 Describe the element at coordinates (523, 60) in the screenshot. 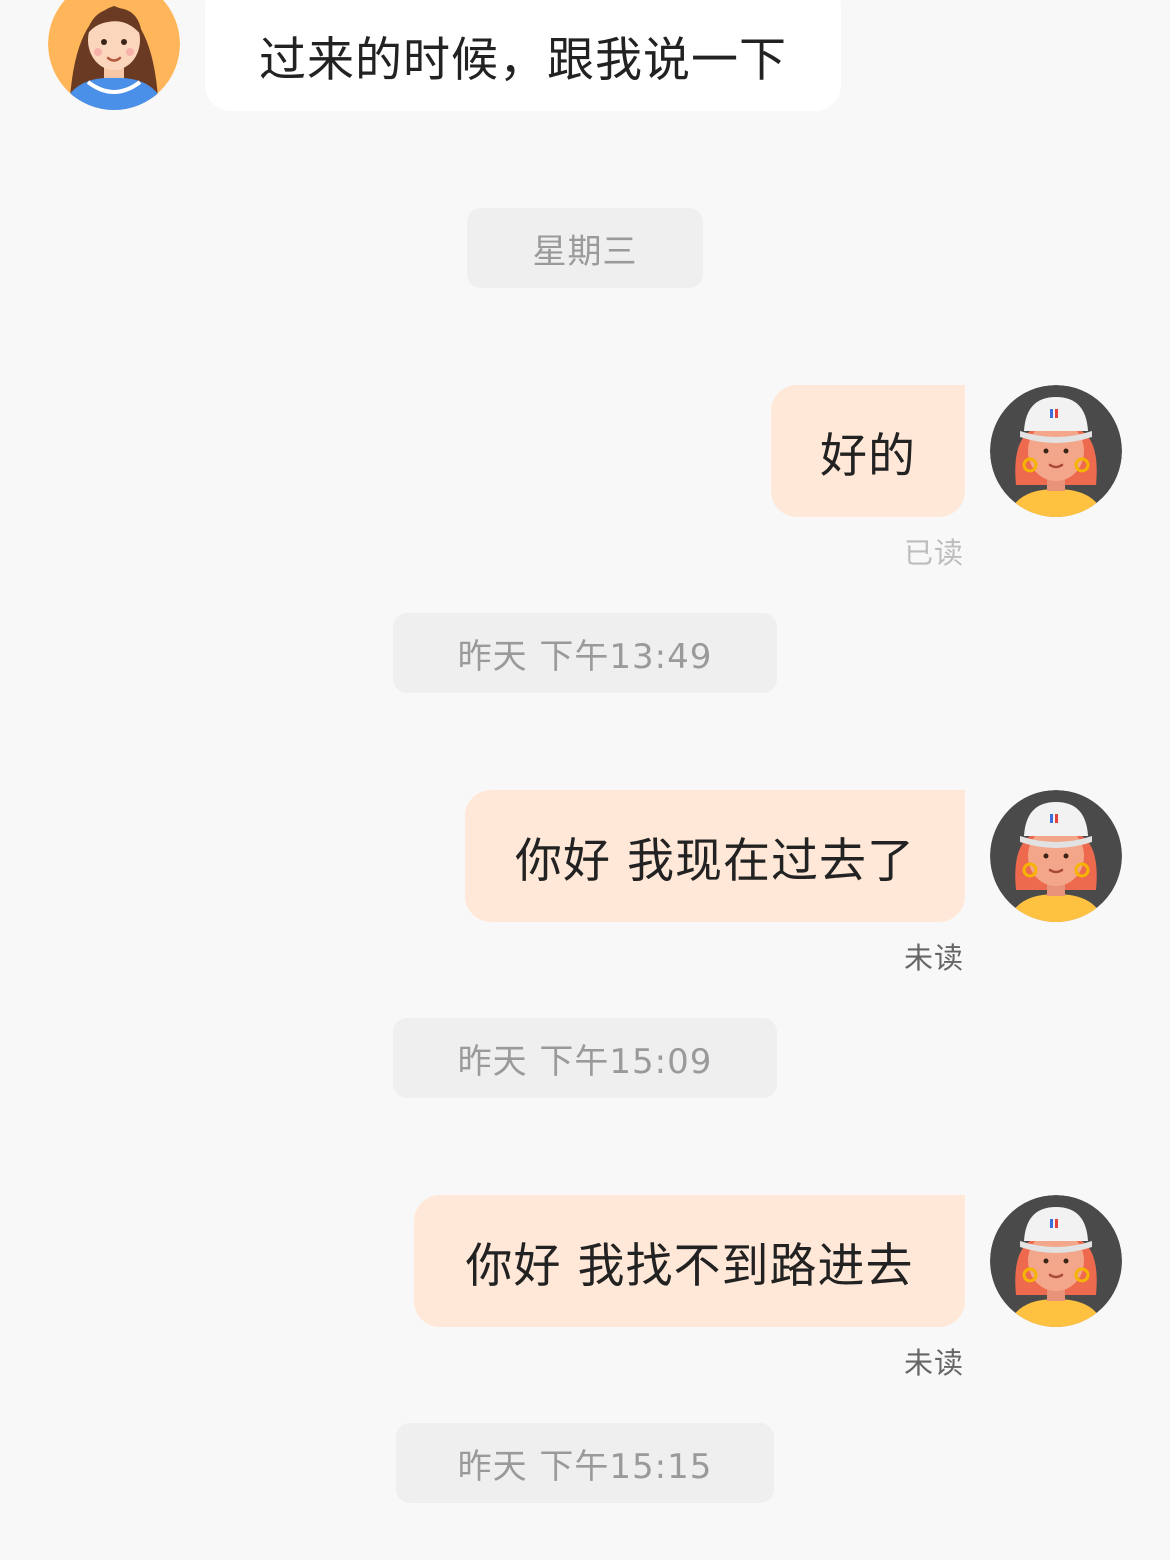

I see `message-text: 过来的时候，跟我说一下` at that location.